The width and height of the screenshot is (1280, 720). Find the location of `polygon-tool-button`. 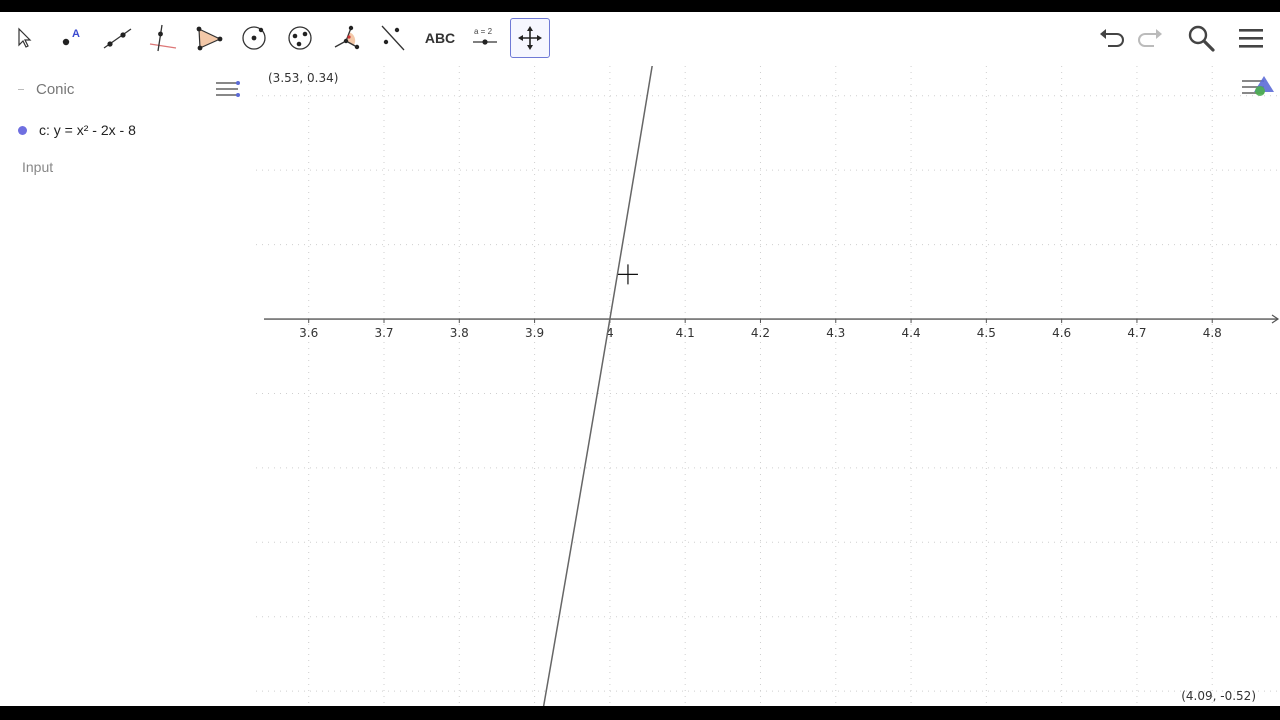

polygon-tool-button is located at coordinates (208, 38).